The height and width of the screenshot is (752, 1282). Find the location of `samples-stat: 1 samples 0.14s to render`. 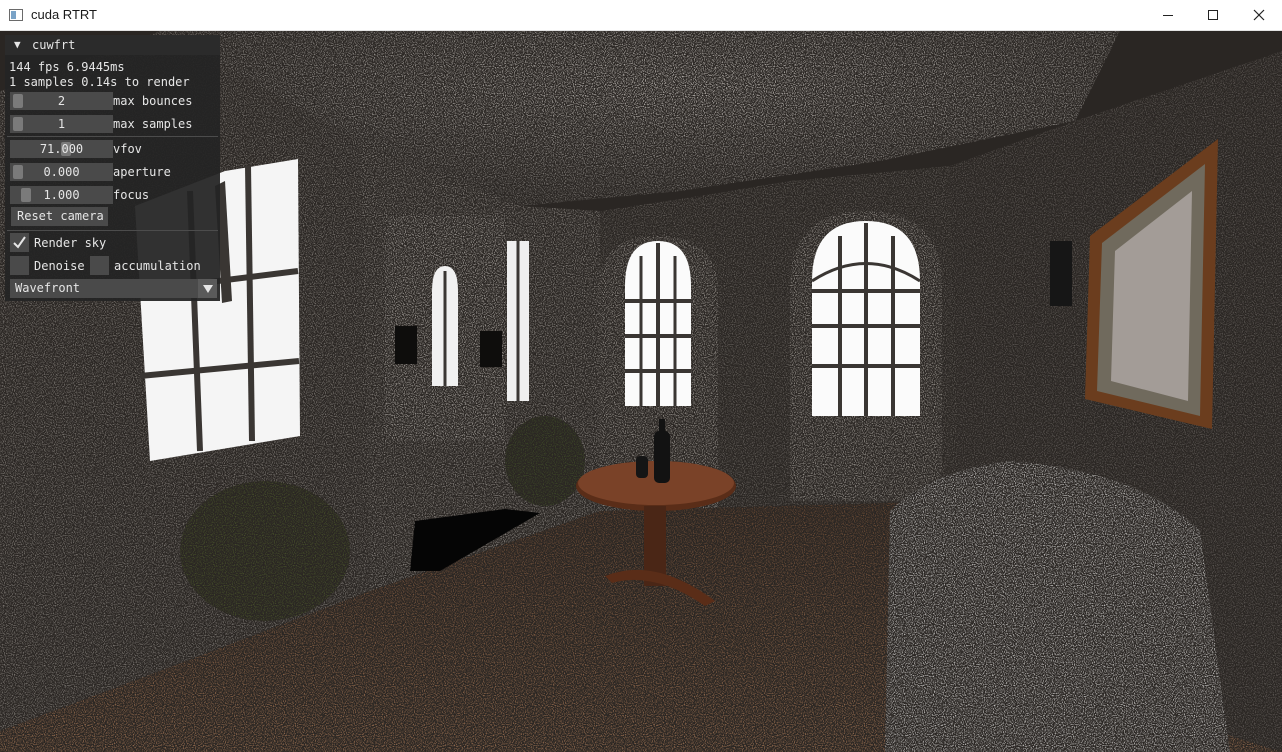

samples-stat: 1 samples 0.14s to render is located at coordinates (99, 82).